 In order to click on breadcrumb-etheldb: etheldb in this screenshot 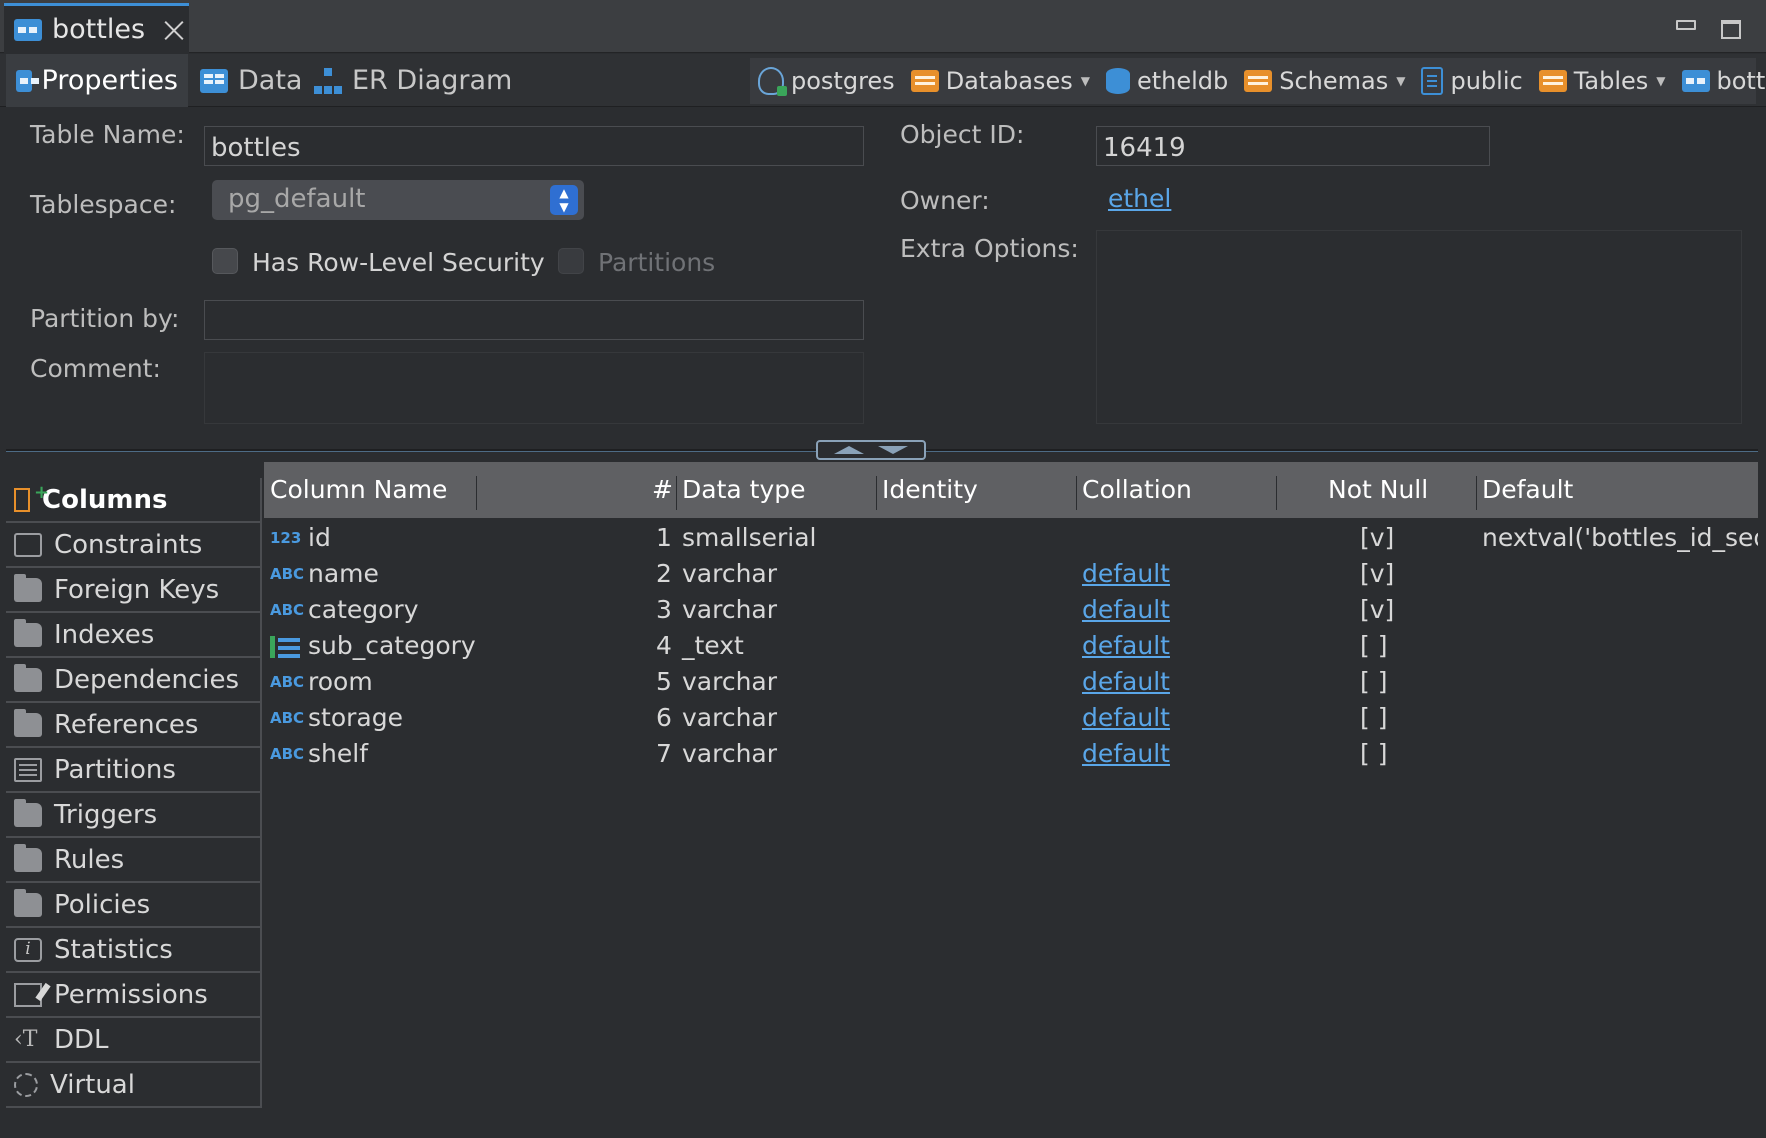, I will do `click(1166, 81)`.